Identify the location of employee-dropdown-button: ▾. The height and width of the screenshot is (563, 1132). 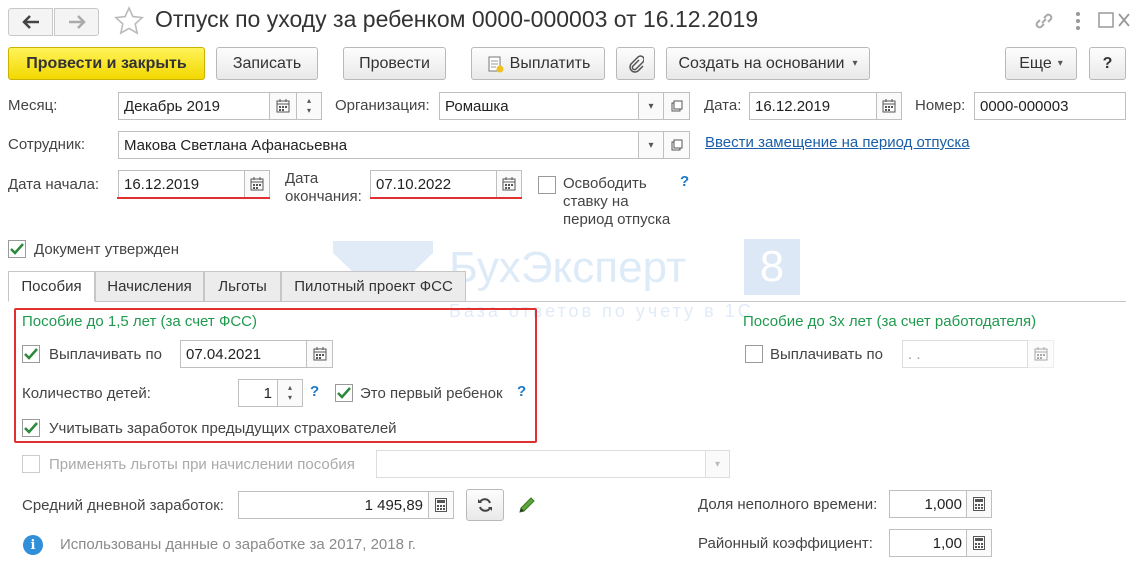
(651, 145).